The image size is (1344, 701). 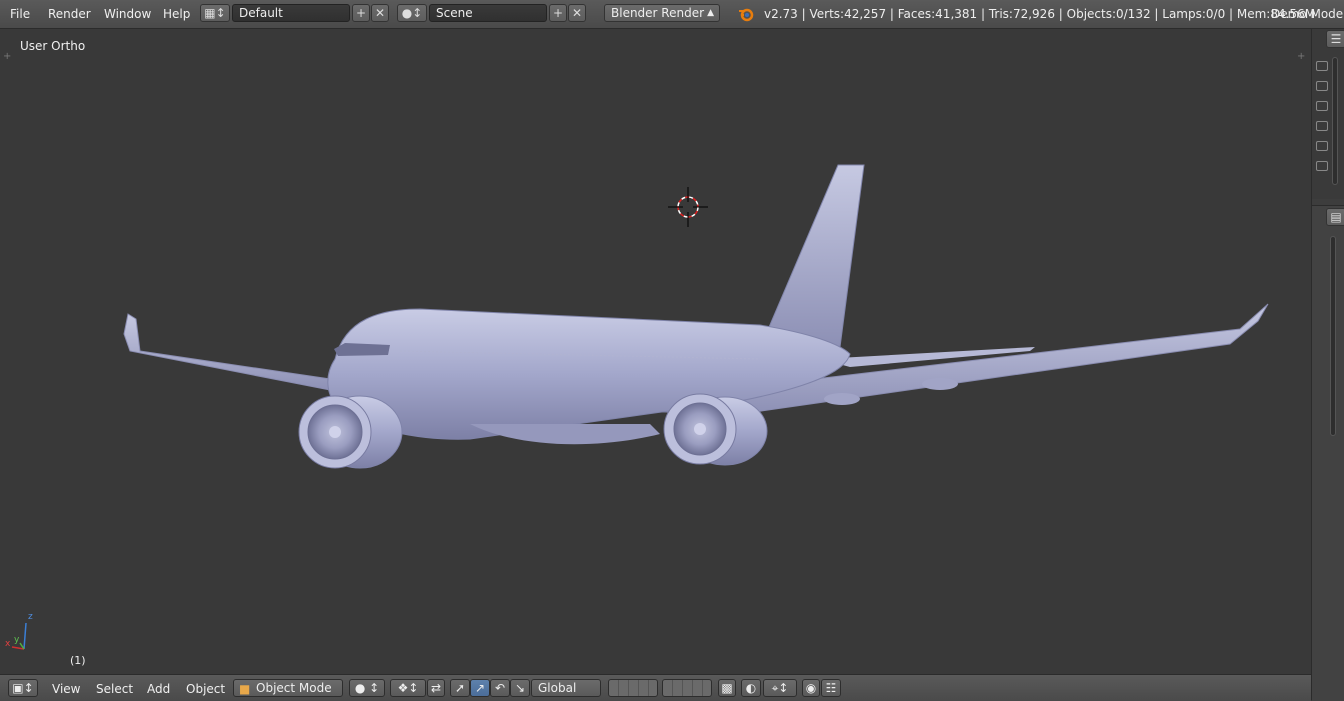 I want to click on interaction-mode-dropdown: ■ Object Mode, so click(x=288, y=688).